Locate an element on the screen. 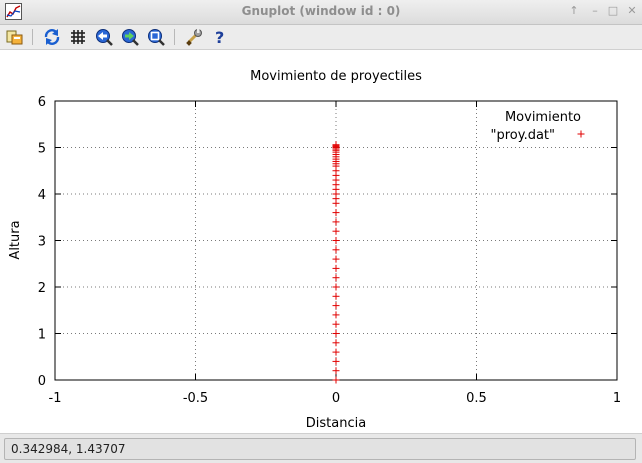 This screenshot has height=463, width=642. maximize-button: □ is located at coordinates (613, 11).